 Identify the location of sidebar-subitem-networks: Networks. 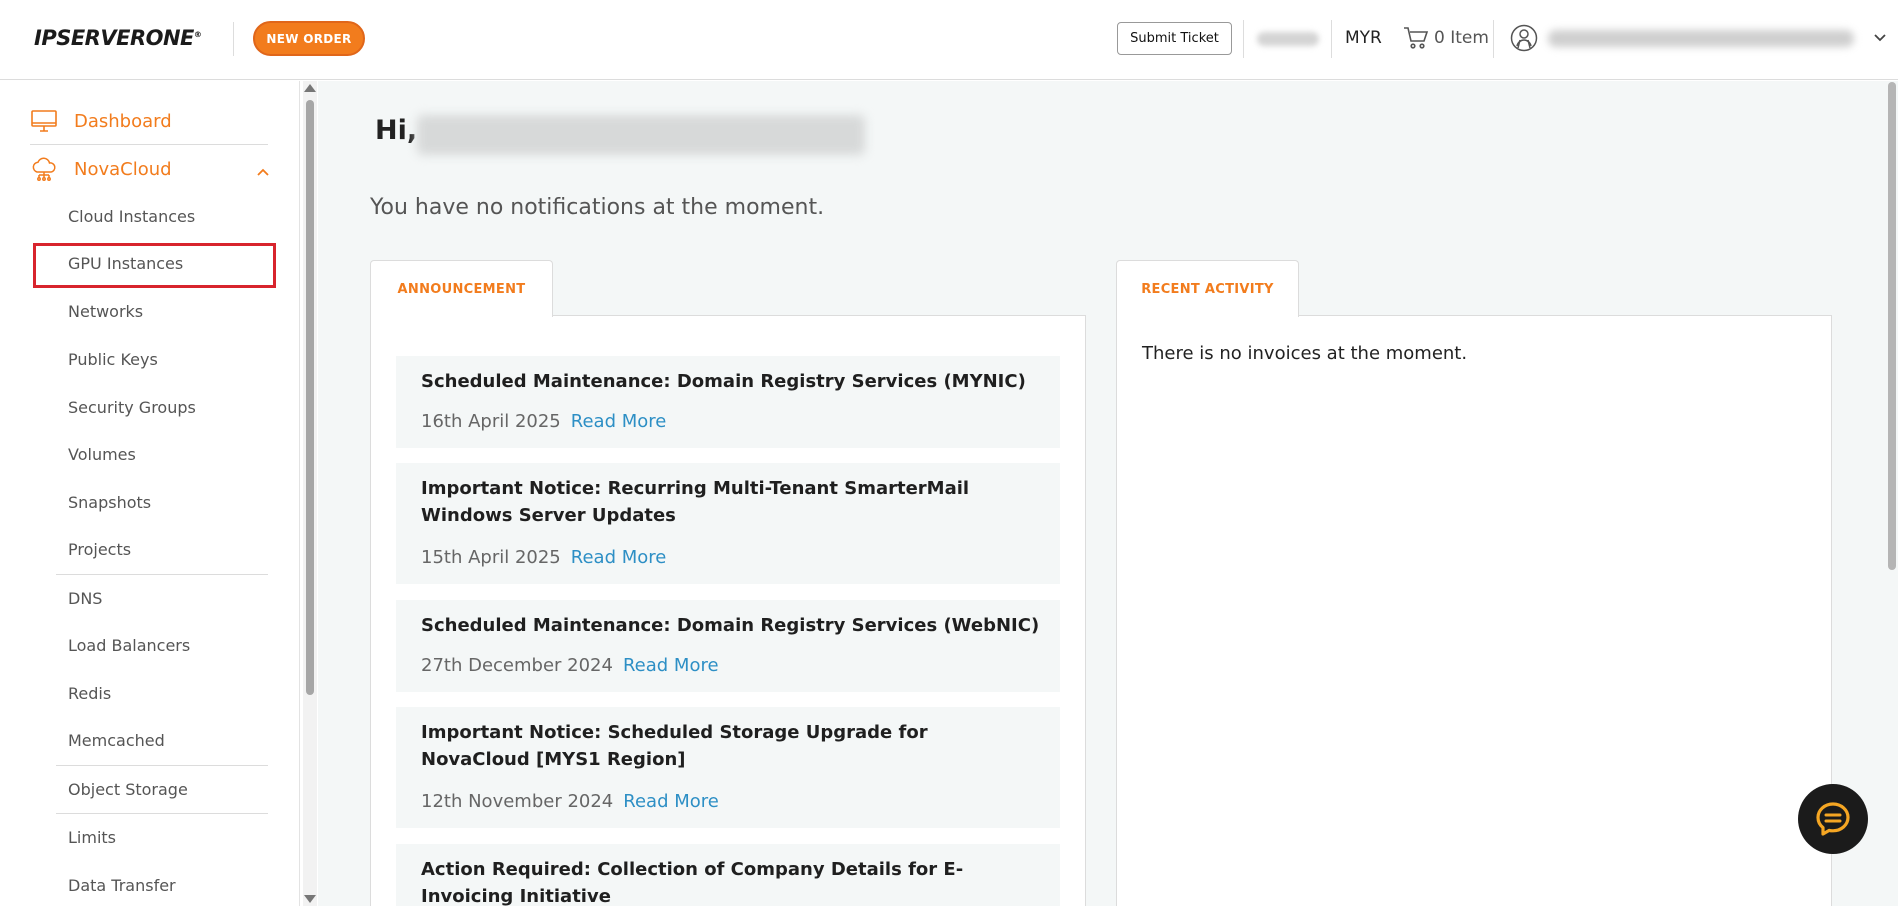
(105, 311).